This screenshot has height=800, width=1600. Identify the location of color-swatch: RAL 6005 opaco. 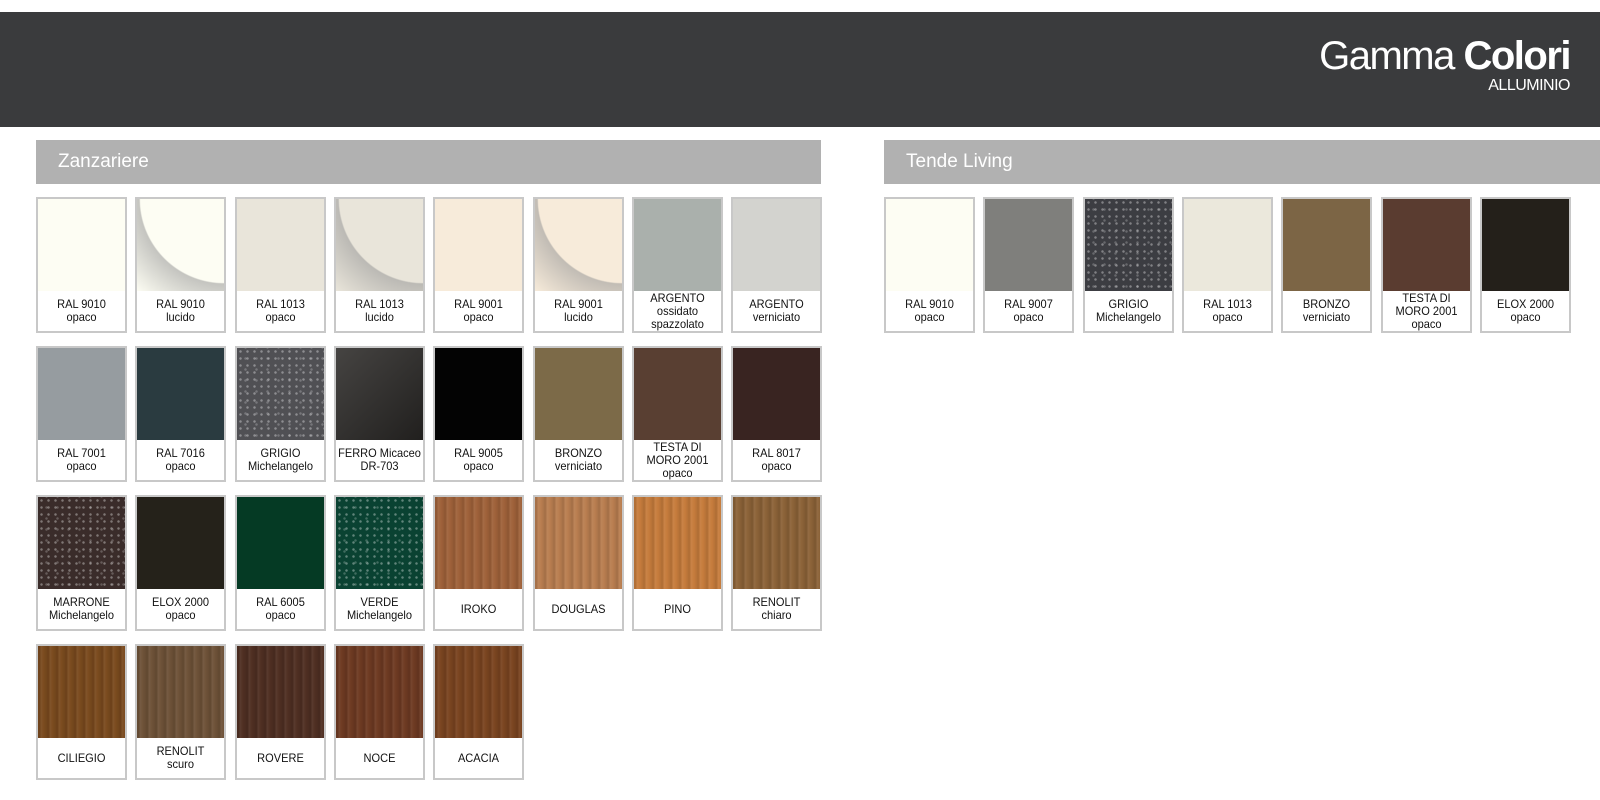
(280, 563).